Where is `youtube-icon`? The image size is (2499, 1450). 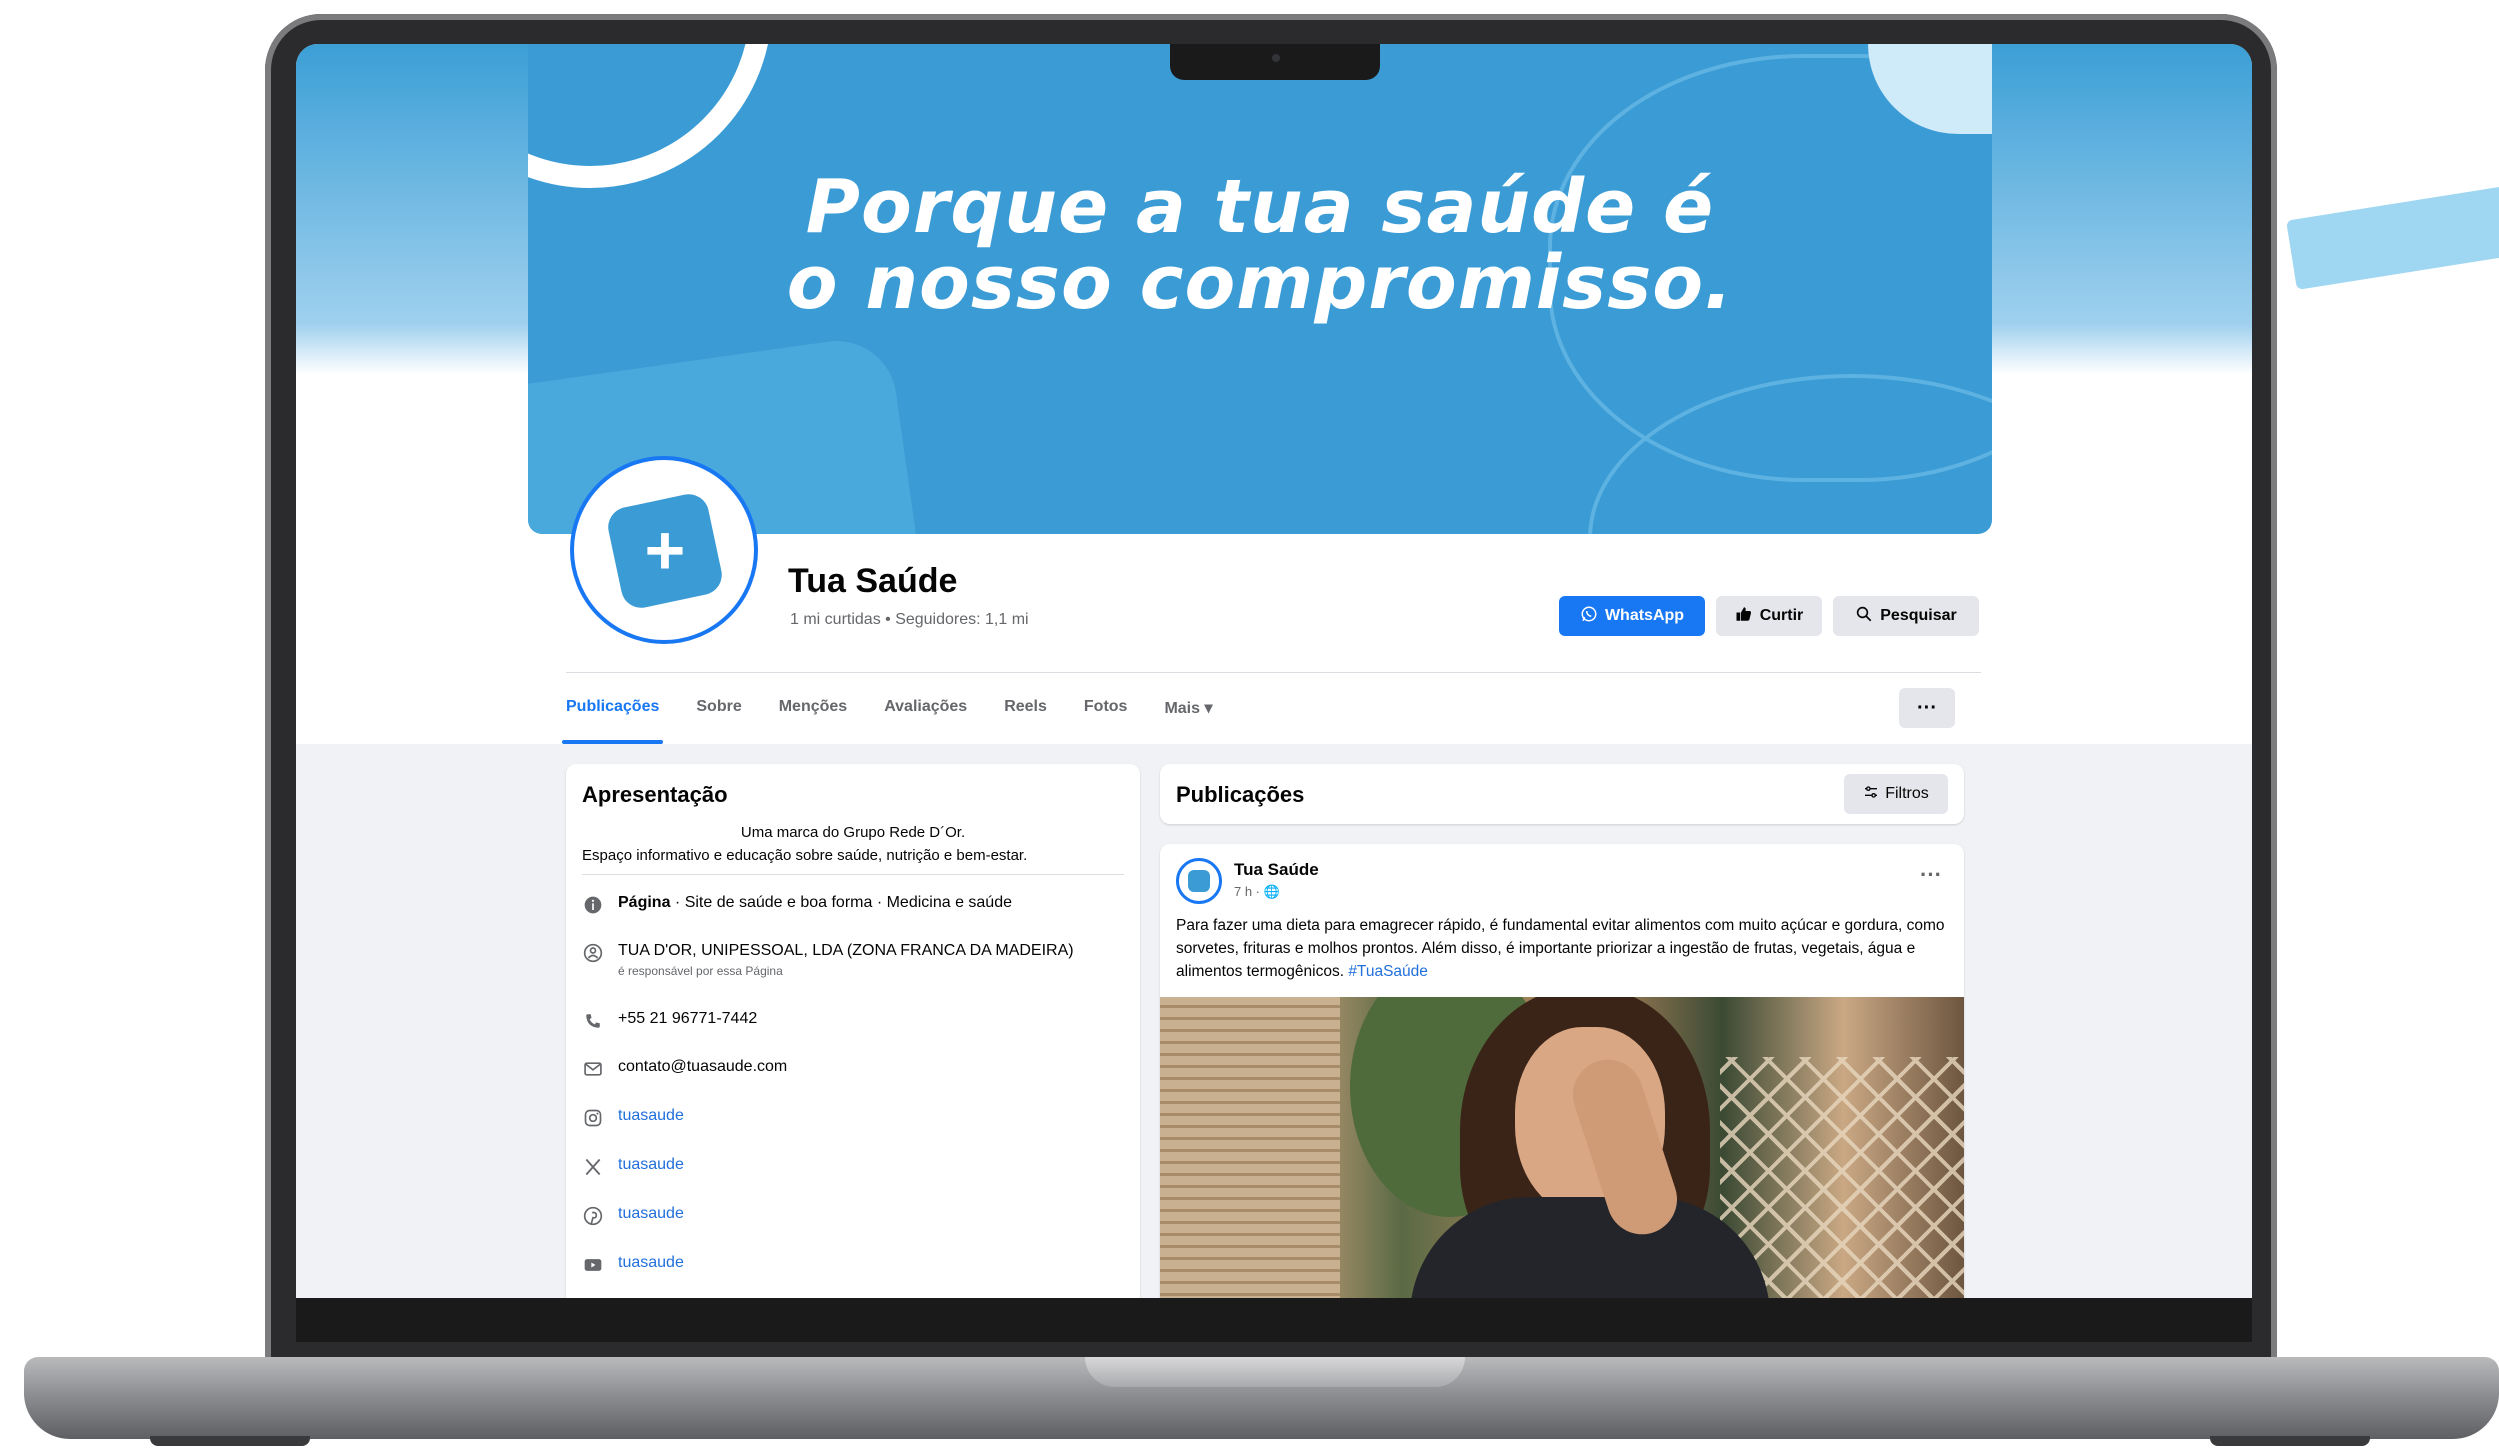 youtube-icon is located at coordinates (593, 1265).